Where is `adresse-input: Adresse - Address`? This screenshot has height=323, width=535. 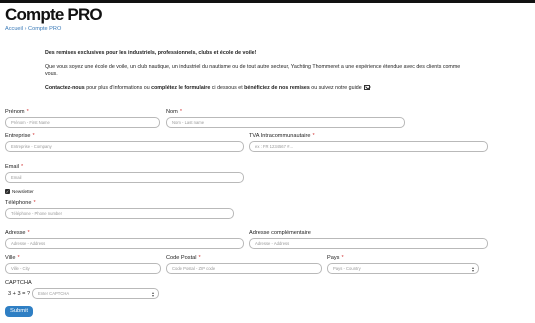 adresse-input: Adresse - Address is located at coordinates (124, 243).